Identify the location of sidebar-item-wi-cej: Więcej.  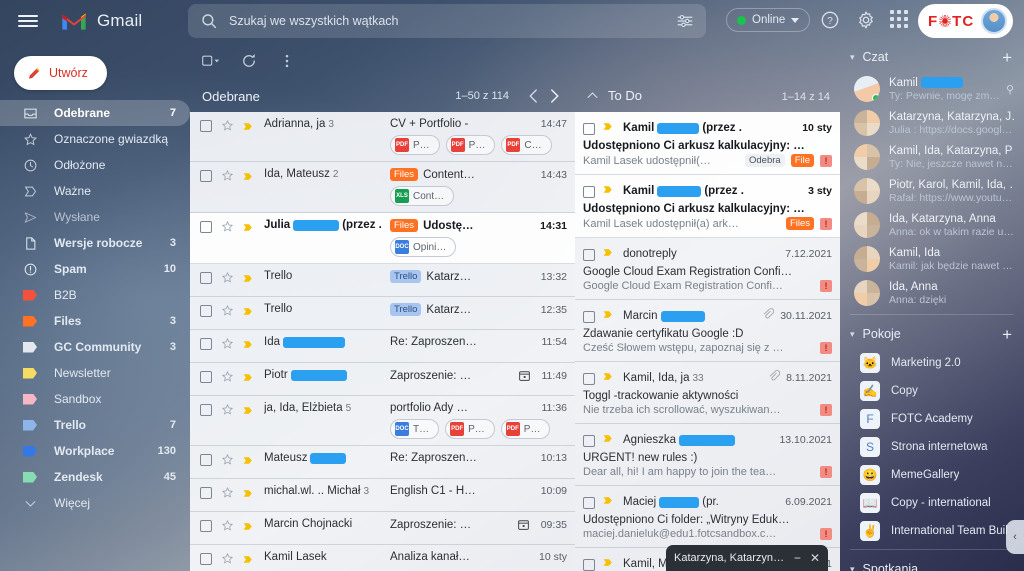
(95, 503).